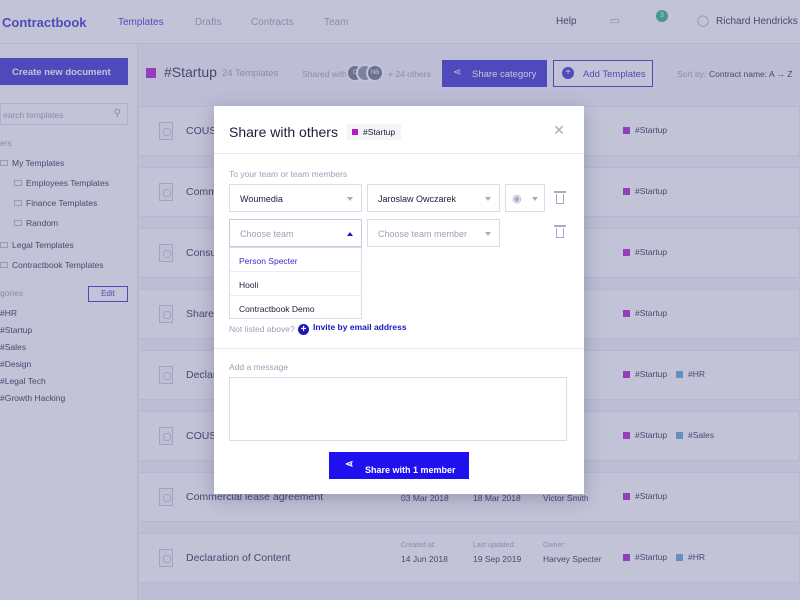  What do you see at coordinates (379, 132) in the screenshot?
I see `modal-tag-label: #Startup` at bounding box center [379, 132].